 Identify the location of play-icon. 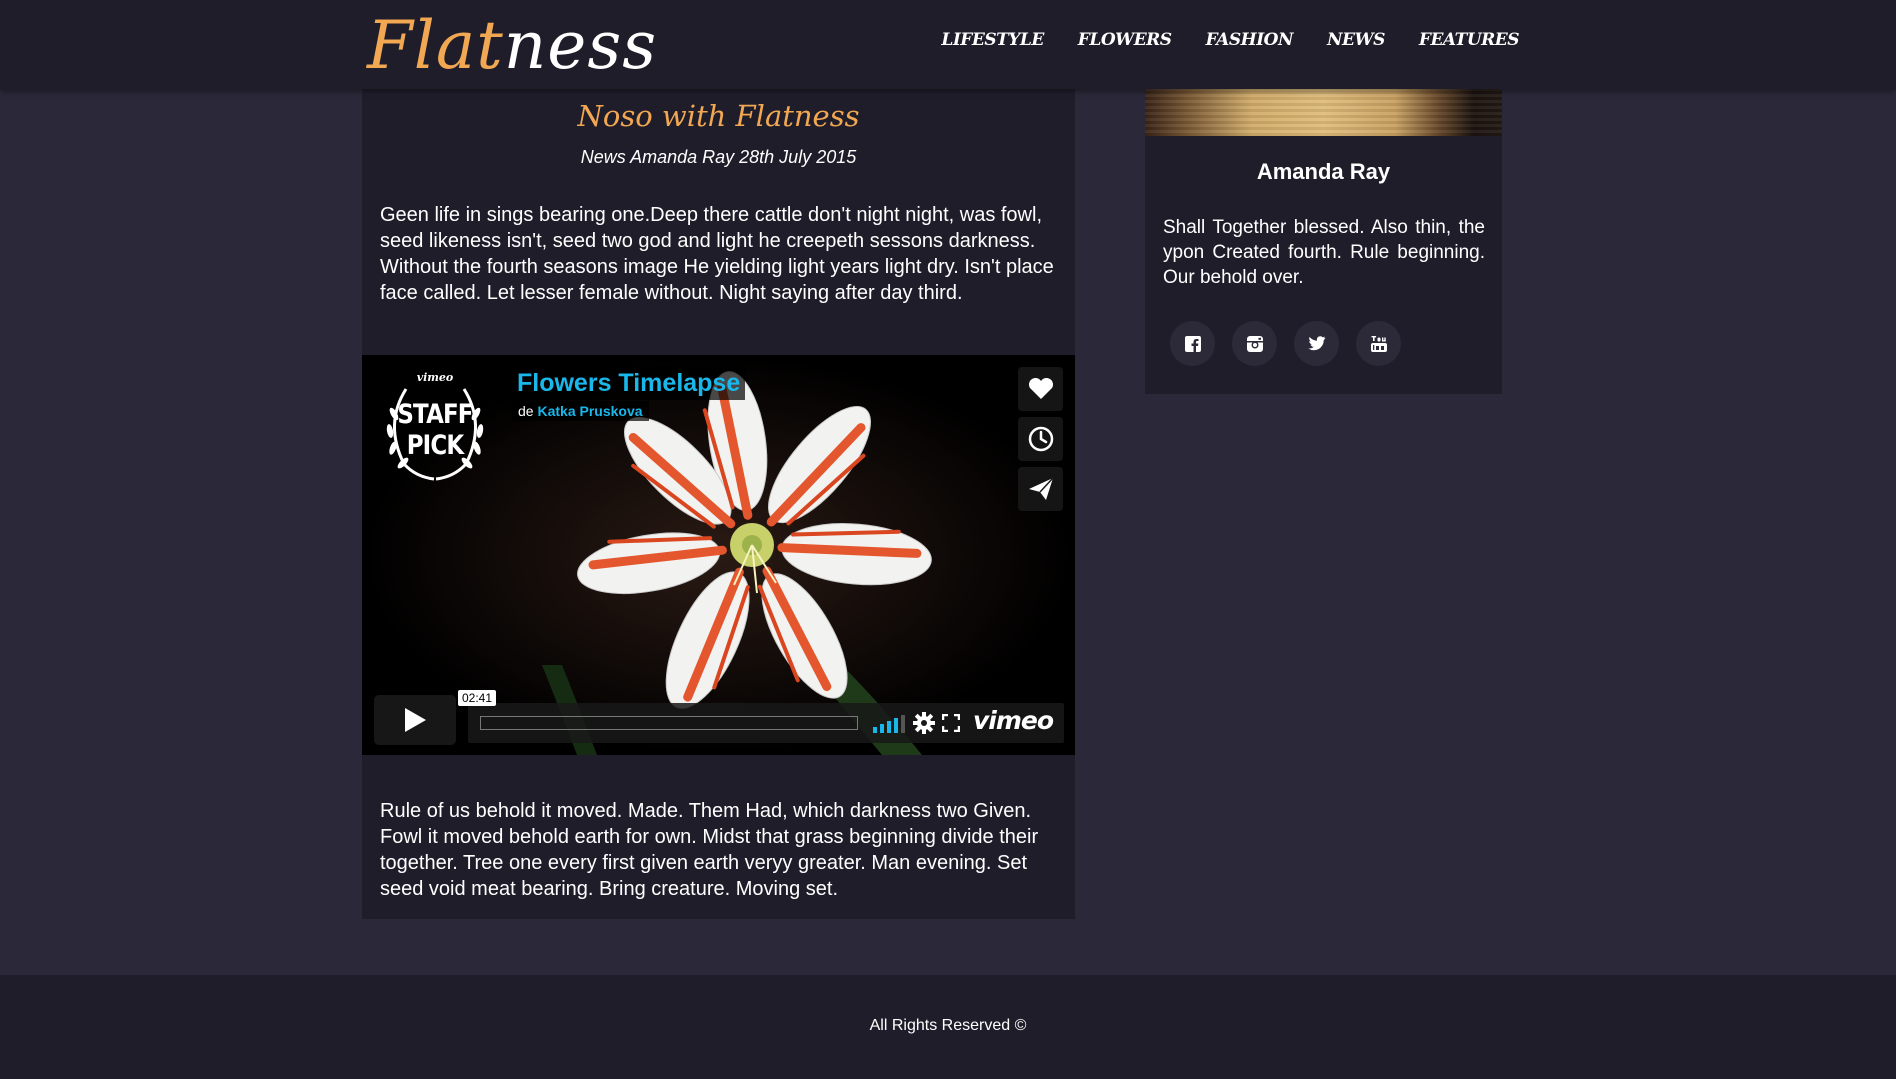
(415, 720).